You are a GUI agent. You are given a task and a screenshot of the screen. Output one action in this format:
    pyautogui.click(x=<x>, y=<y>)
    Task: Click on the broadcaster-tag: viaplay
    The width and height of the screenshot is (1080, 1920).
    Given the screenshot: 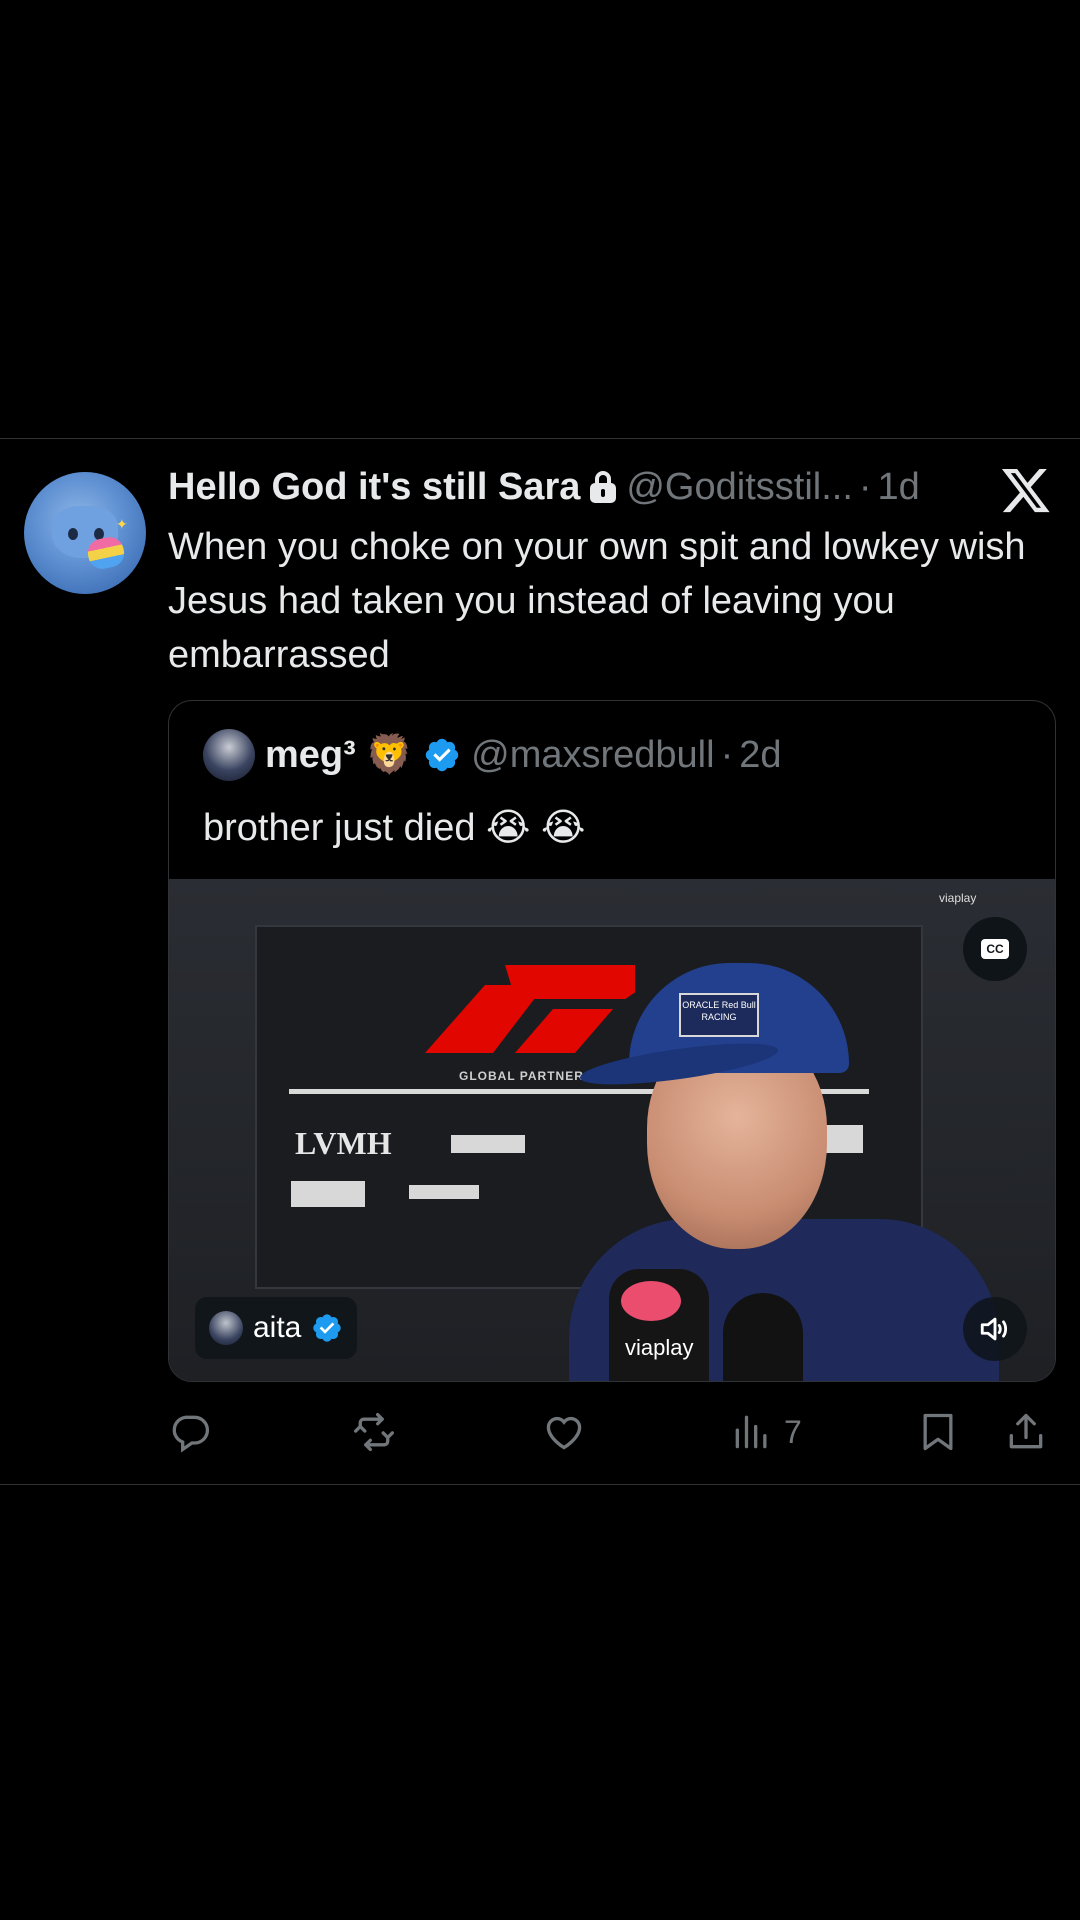 What is the action you would take?
    pyautogui.click(x=958, y=898)
    